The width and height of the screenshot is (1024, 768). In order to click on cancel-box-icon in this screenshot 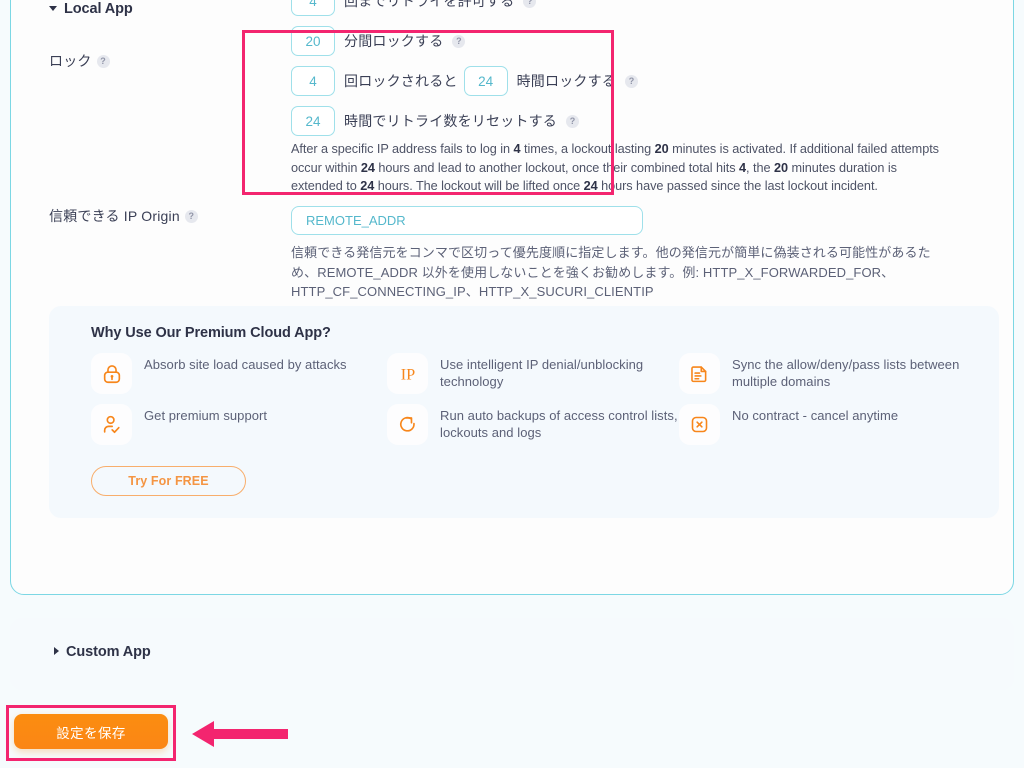, I will do `click(699, 424)`.